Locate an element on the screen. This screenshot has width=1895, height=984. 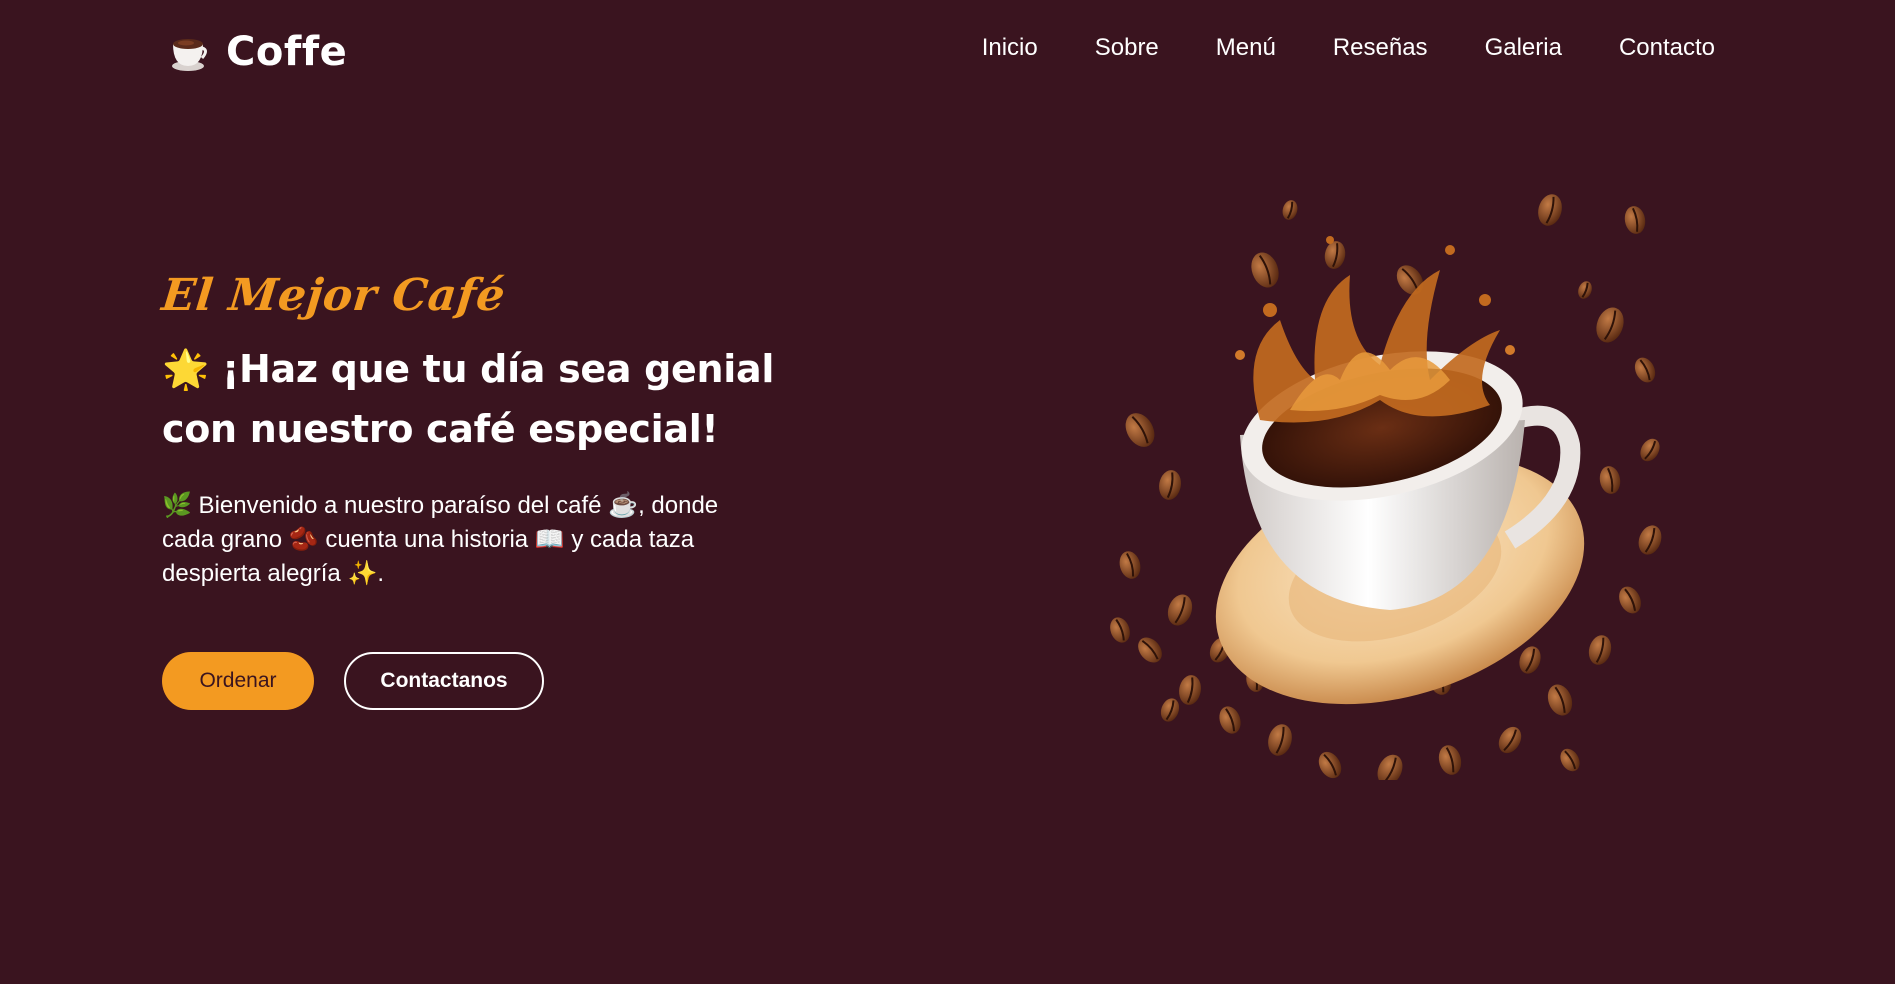
sparkles-emoji-icon: ✨ is located at coordinates (362, 573).